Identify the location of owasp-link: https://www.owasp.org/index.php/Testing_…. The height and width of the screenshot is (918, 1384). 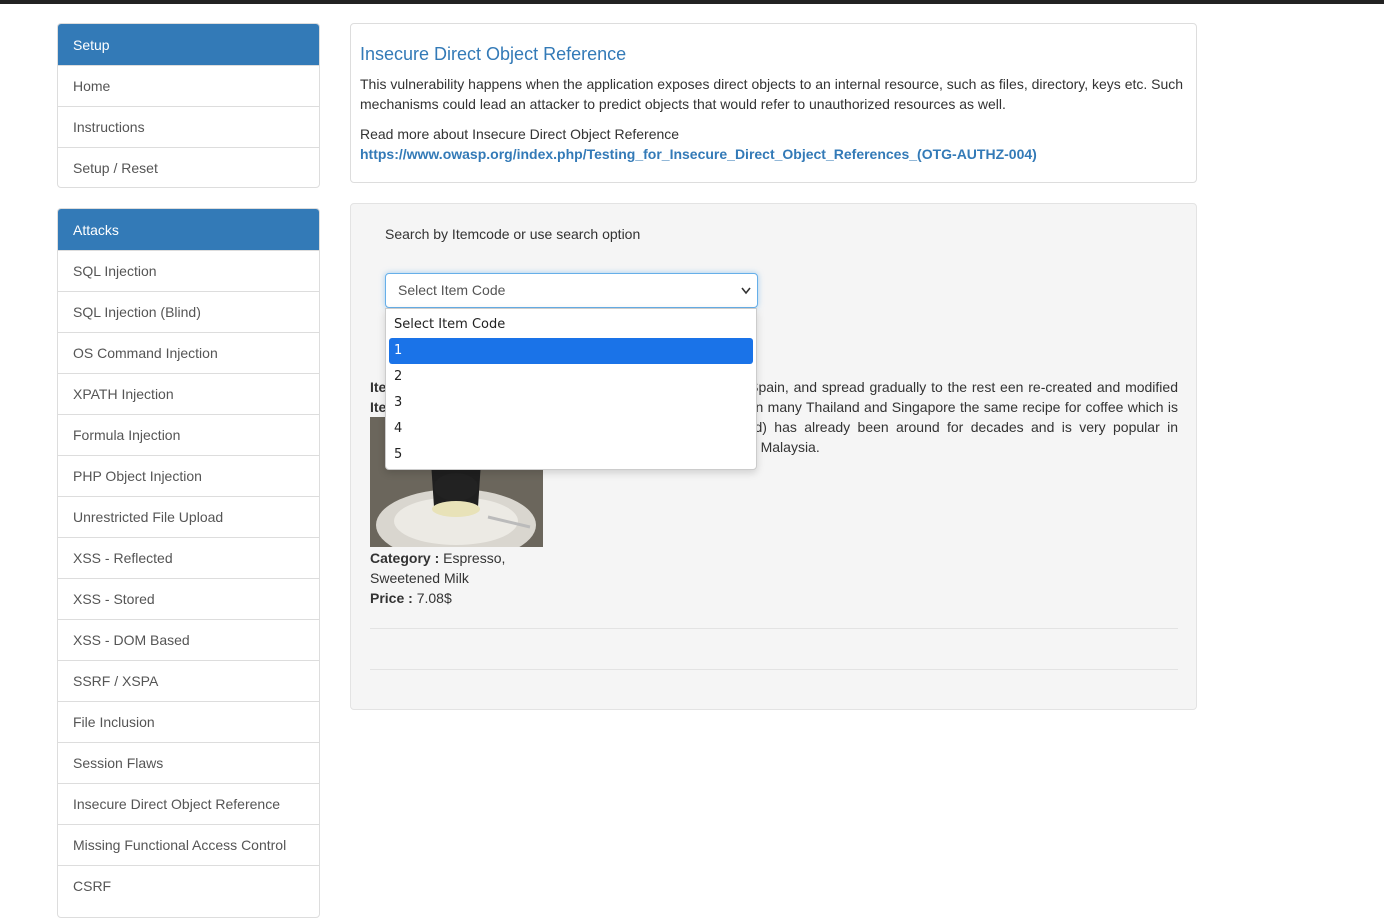
(698, 154).